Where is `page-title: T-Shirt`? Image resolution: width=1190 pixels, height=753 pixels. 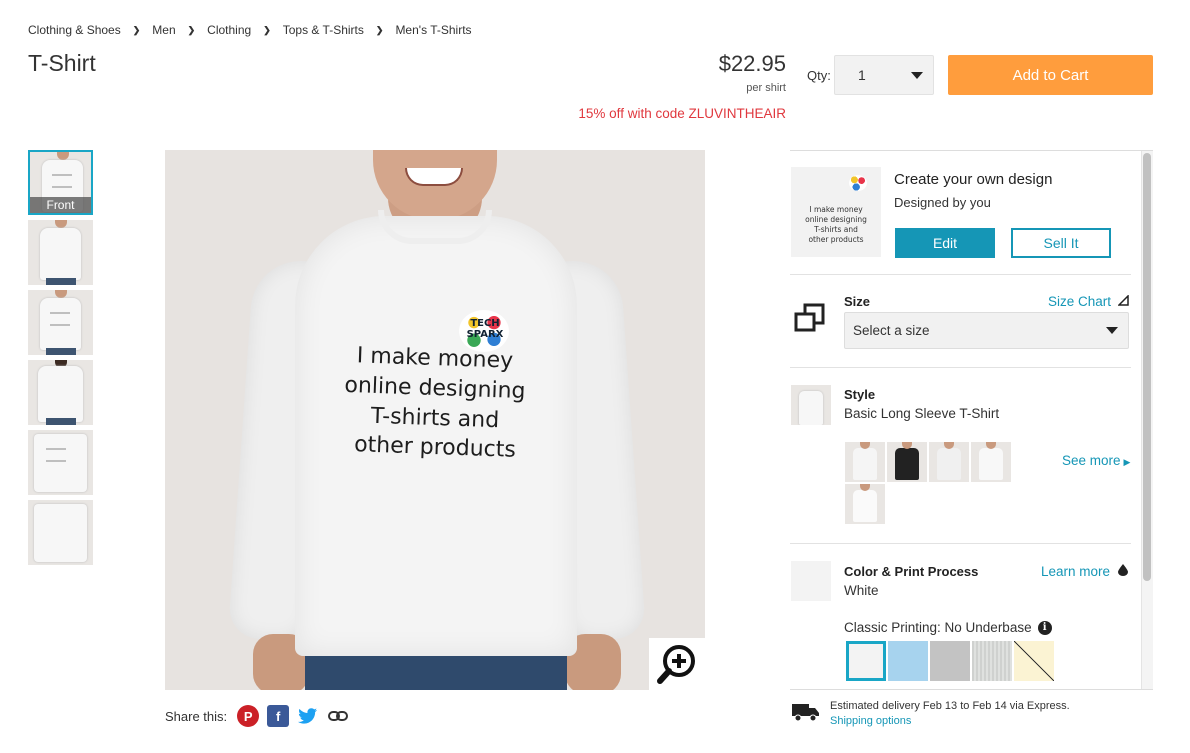 page-title: T-Shirt is located at coordinates (62, 63).